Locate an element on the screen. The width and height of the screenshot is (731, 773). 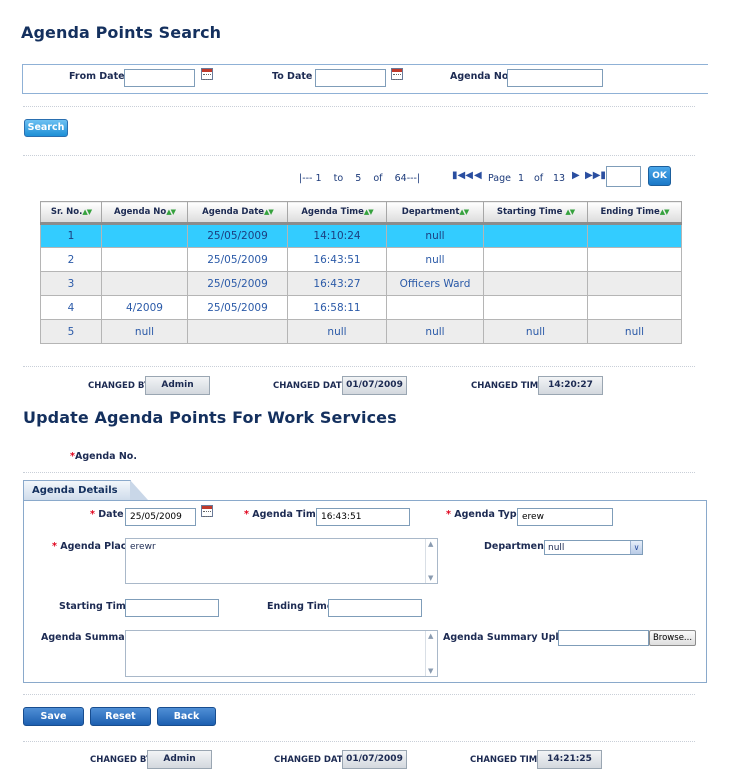
agenda-summary-textarea: ▲ ▼ is located at coordinates (281, 653).